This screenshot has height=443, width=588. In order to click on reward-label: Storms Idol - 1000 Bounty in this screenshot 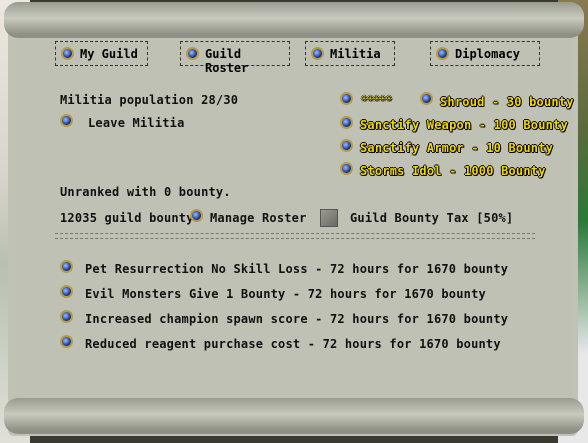, I will do `click(453, 171)`.